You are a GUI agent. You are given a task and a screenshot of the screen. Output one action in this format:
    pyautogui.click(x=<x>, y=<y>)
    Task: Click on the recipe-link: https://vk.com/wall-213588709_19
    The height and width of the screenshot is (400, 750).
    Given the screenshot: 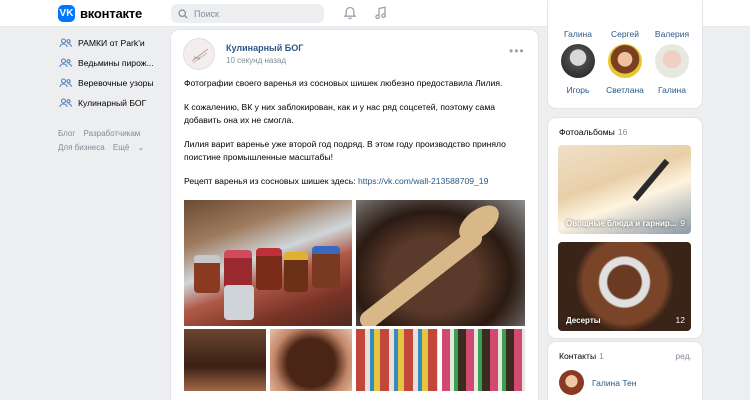 What is the action you would take?
    pyautogui.click(x=423, y=181)
    